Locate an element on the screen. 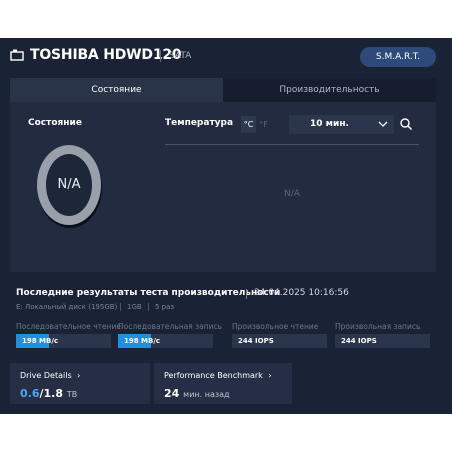 The height and width of the screenshot is (452, 452). drive-interface: SATA is located at coordinates (180, 56).